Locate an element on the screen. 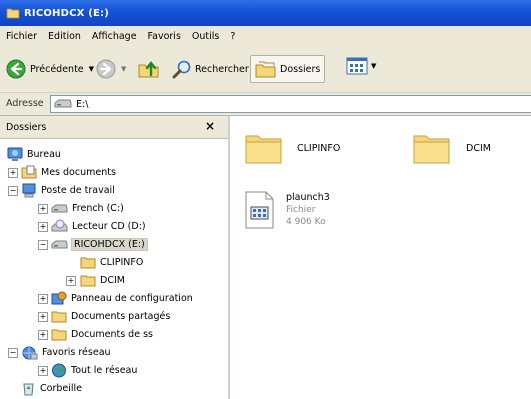 This screenshot has width=531, height=399. file-name: plaunch3 is located at coordinates (308, 197).